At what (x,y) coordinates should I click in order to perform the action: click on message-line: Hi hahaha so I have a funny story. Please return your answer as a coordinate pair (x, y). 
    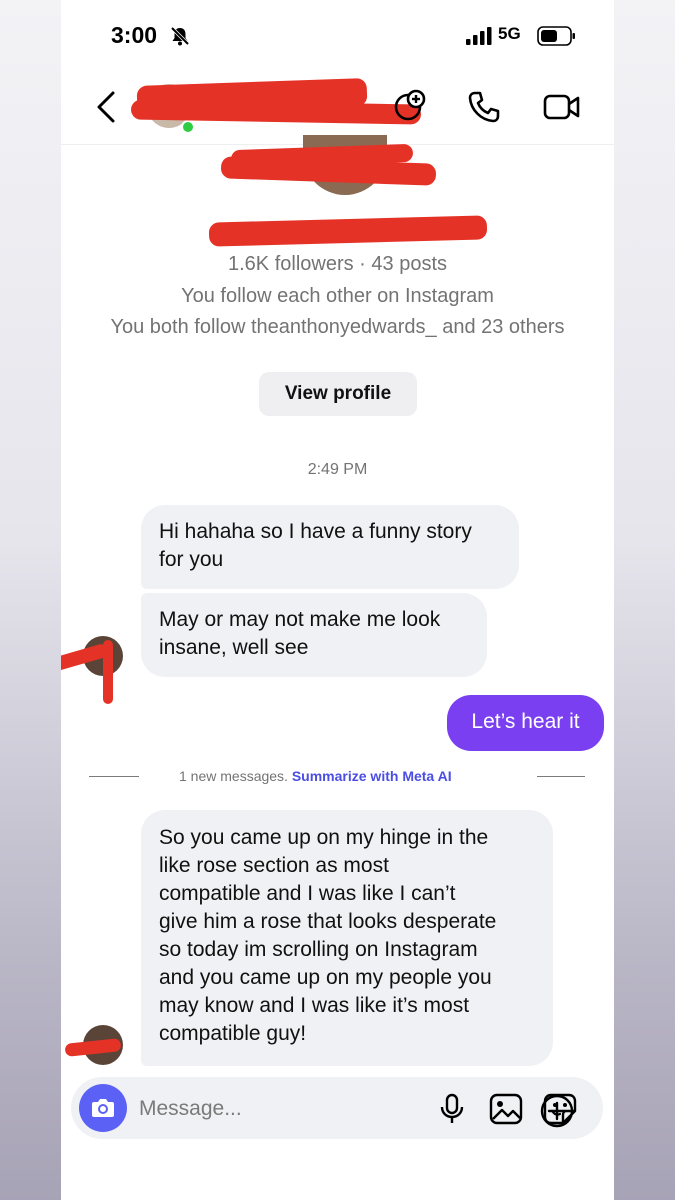
    Looking at the image, I should click on (315, 531).